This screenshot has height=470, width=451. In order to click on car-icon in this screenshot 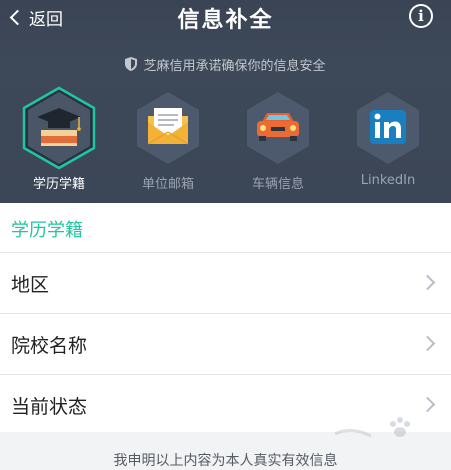, I will do `click(278, 128)`.